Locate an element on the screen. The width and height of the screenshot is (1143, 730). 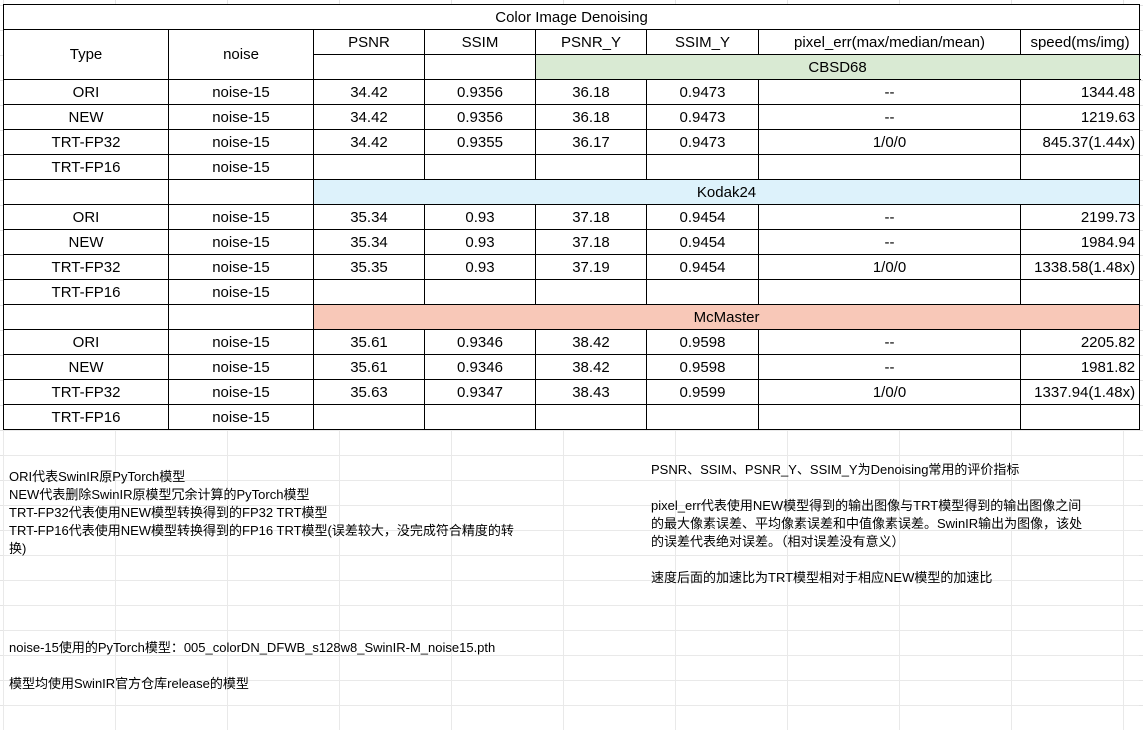
cell-speed: 2205.82 is located at coordinates (1080, 342).